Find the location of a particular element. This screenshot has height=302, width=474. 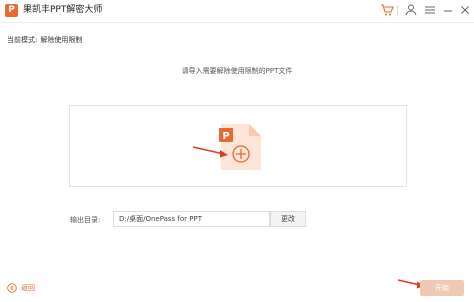

cart-icon is located at coordinates (387, 10).